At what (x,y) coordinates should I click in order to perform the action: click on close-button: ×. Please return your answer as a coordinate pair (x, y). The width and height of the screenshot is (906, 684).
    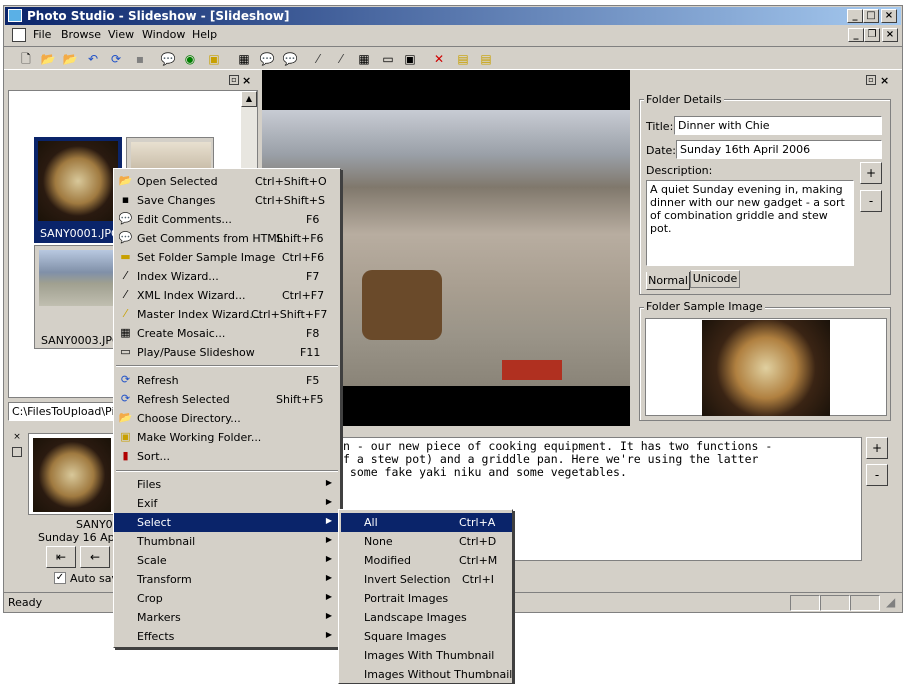
    Looking at the image, I should click on (889, 16).